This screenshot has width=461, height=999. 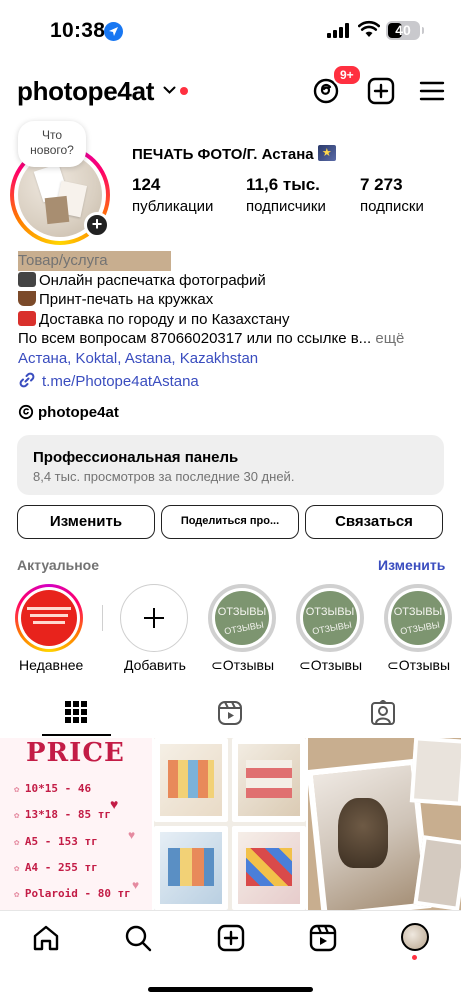 What do you see at coordinates (363, 833) in the screenshot?
I see `cat-image` at bounding box center [363, 833].